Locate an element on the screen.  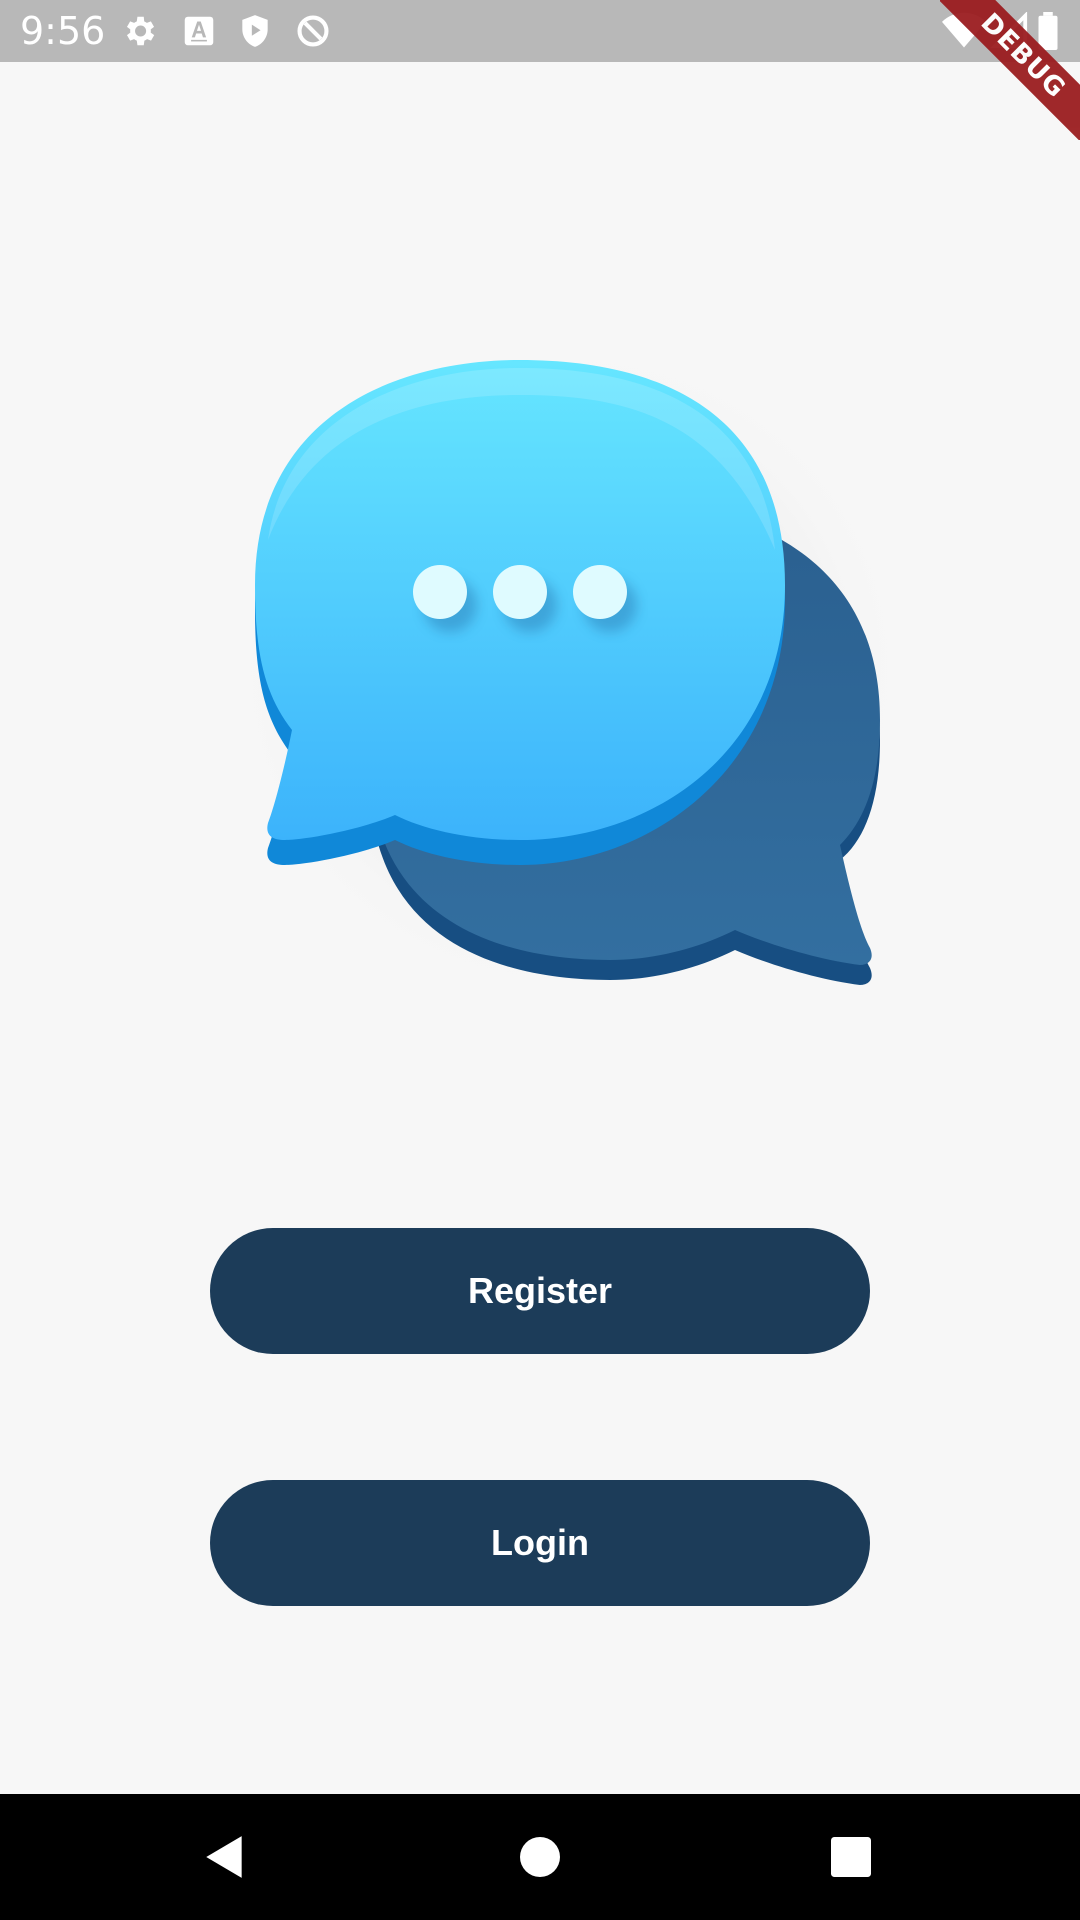
font-download-icon is located at coordinates (199, 31).